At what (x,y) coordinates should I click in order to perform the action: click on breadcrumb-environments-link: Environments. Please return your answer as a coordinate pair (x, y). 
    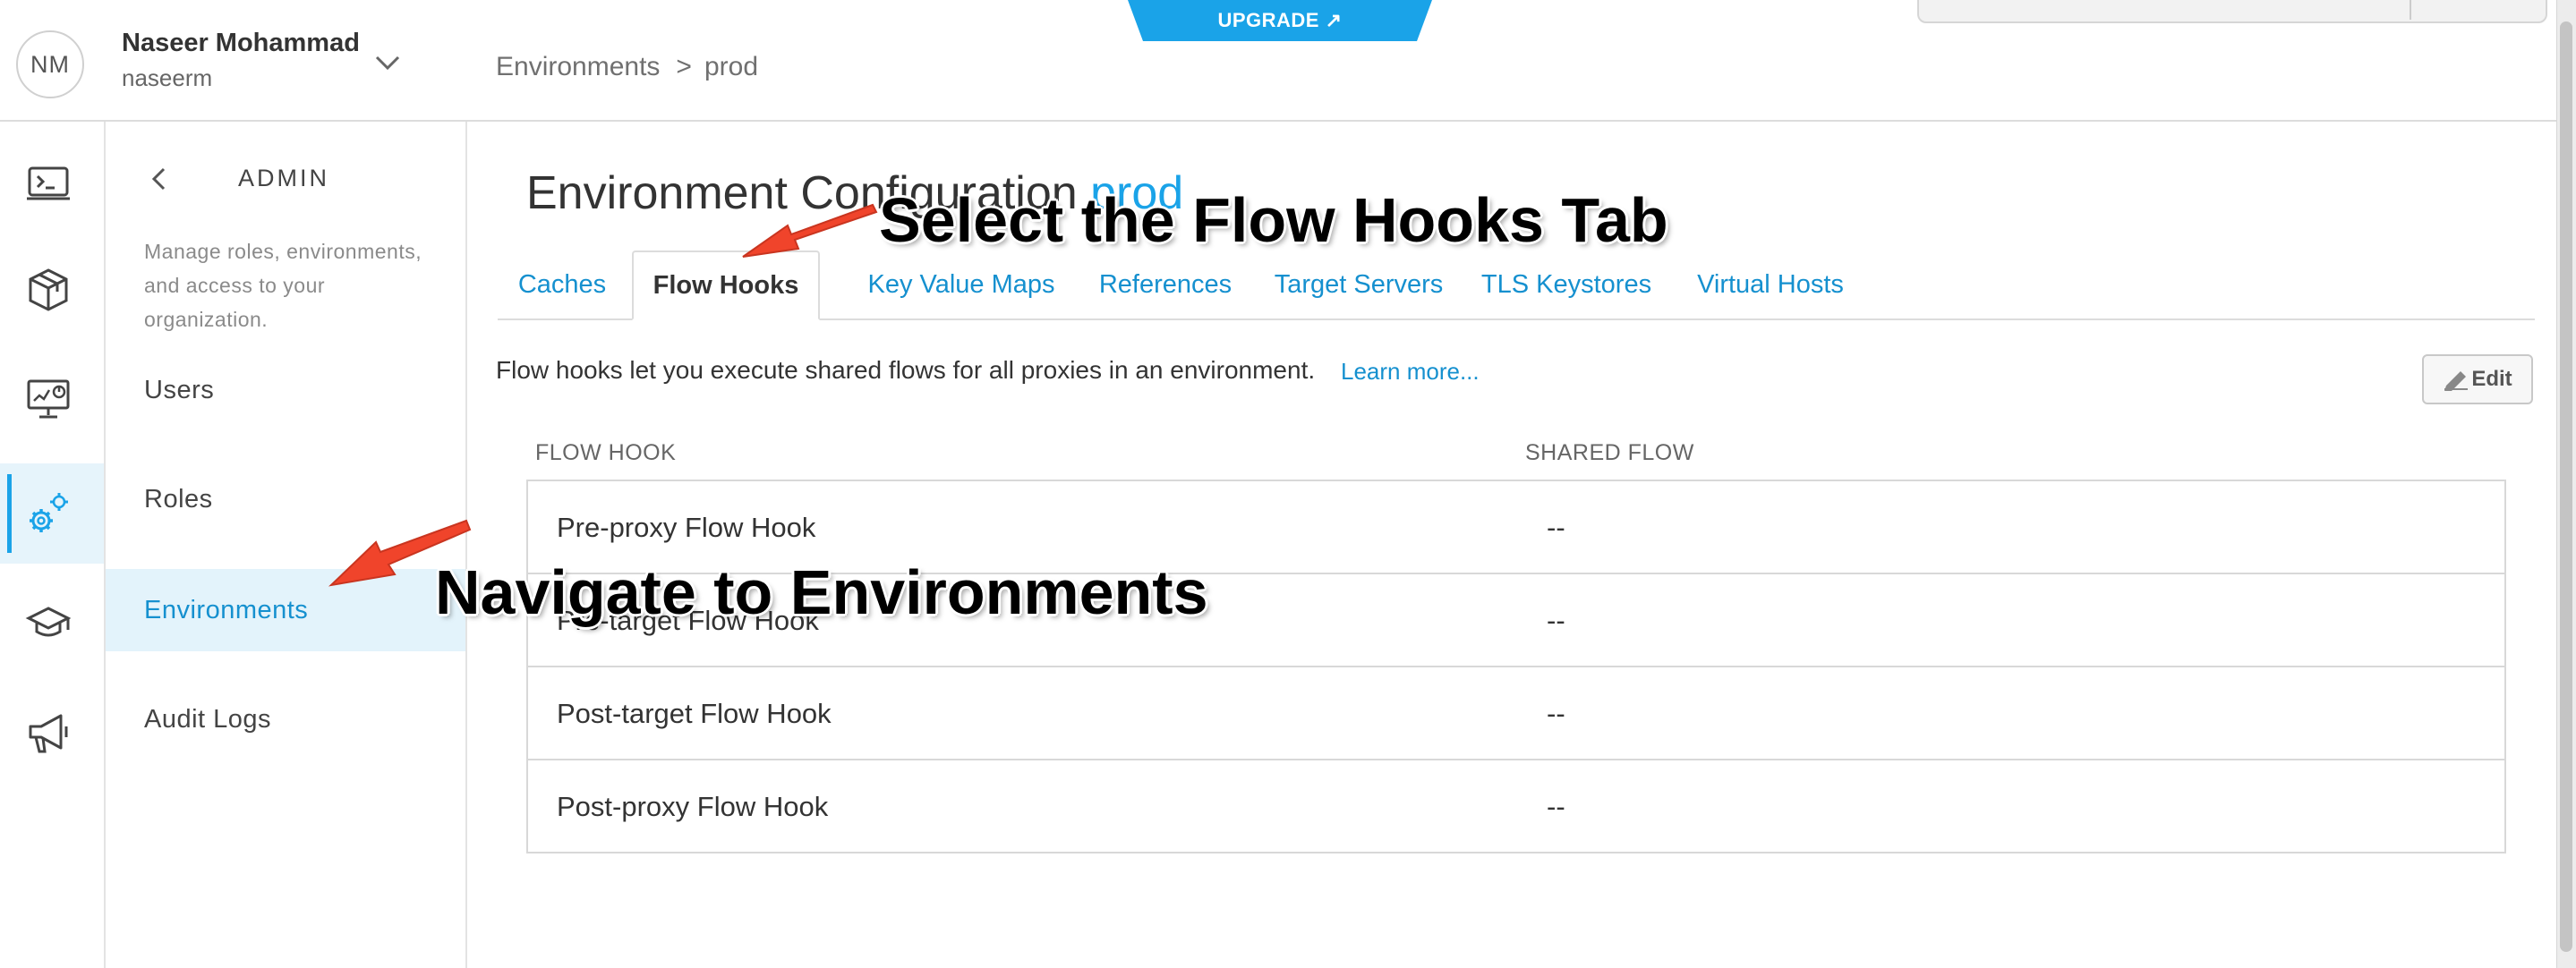
    Looking at the image, I should click on (578, 66).